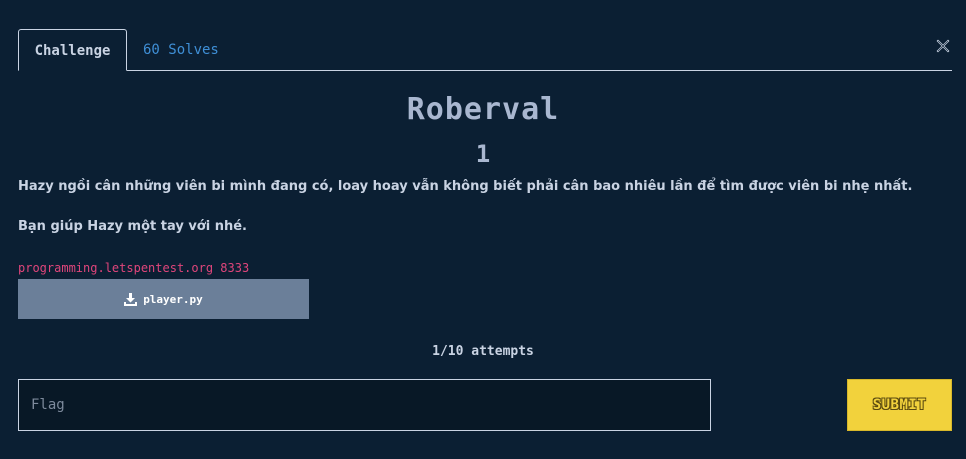 This screenshot has height=459, width=966. I want to click on submit-button: SUBMIT, so click(899, 405).